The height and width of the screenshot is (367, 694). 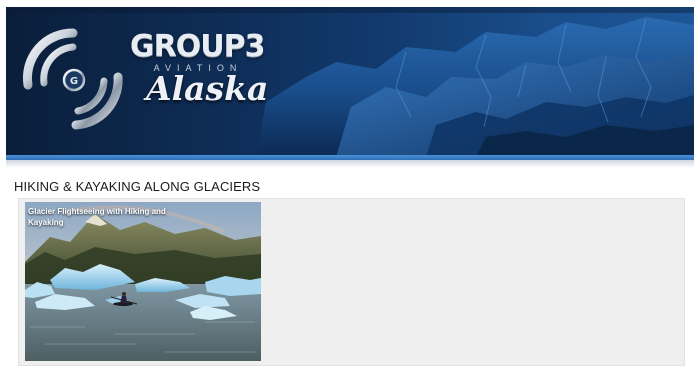 I want to click on brand-name: GROUP3, so click(x=197, y=46).